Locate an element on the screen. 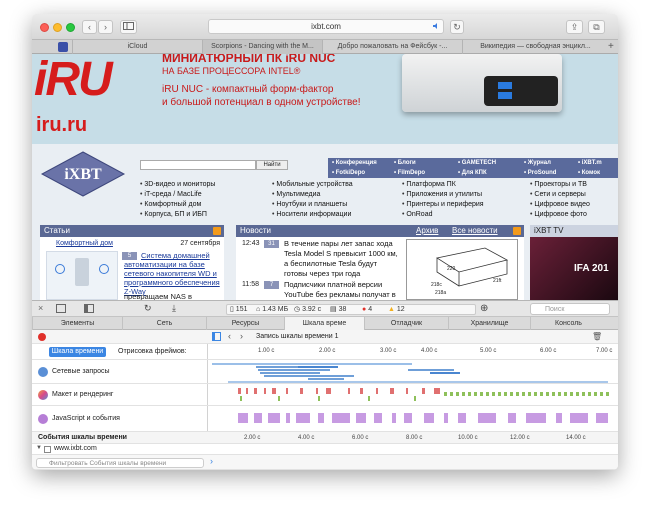  close-window-button is located at coordinates (44, 27).